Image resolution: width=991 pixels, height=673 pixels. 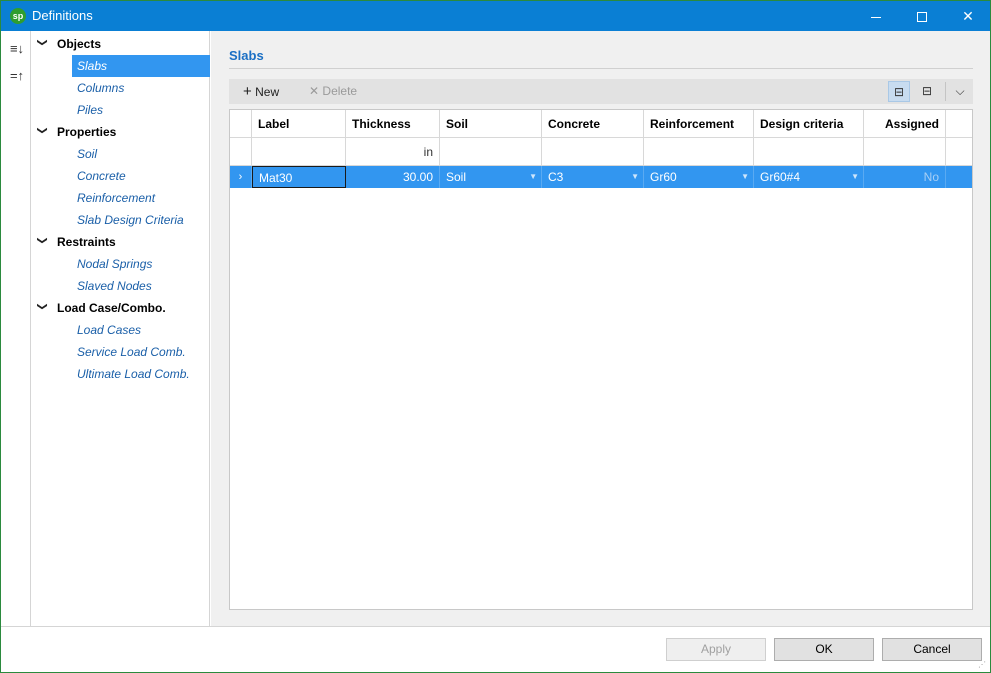 What do you see at coordinates (959, 151) in the screenshot?
I see `units-filler` at bounding box center [959, 151].